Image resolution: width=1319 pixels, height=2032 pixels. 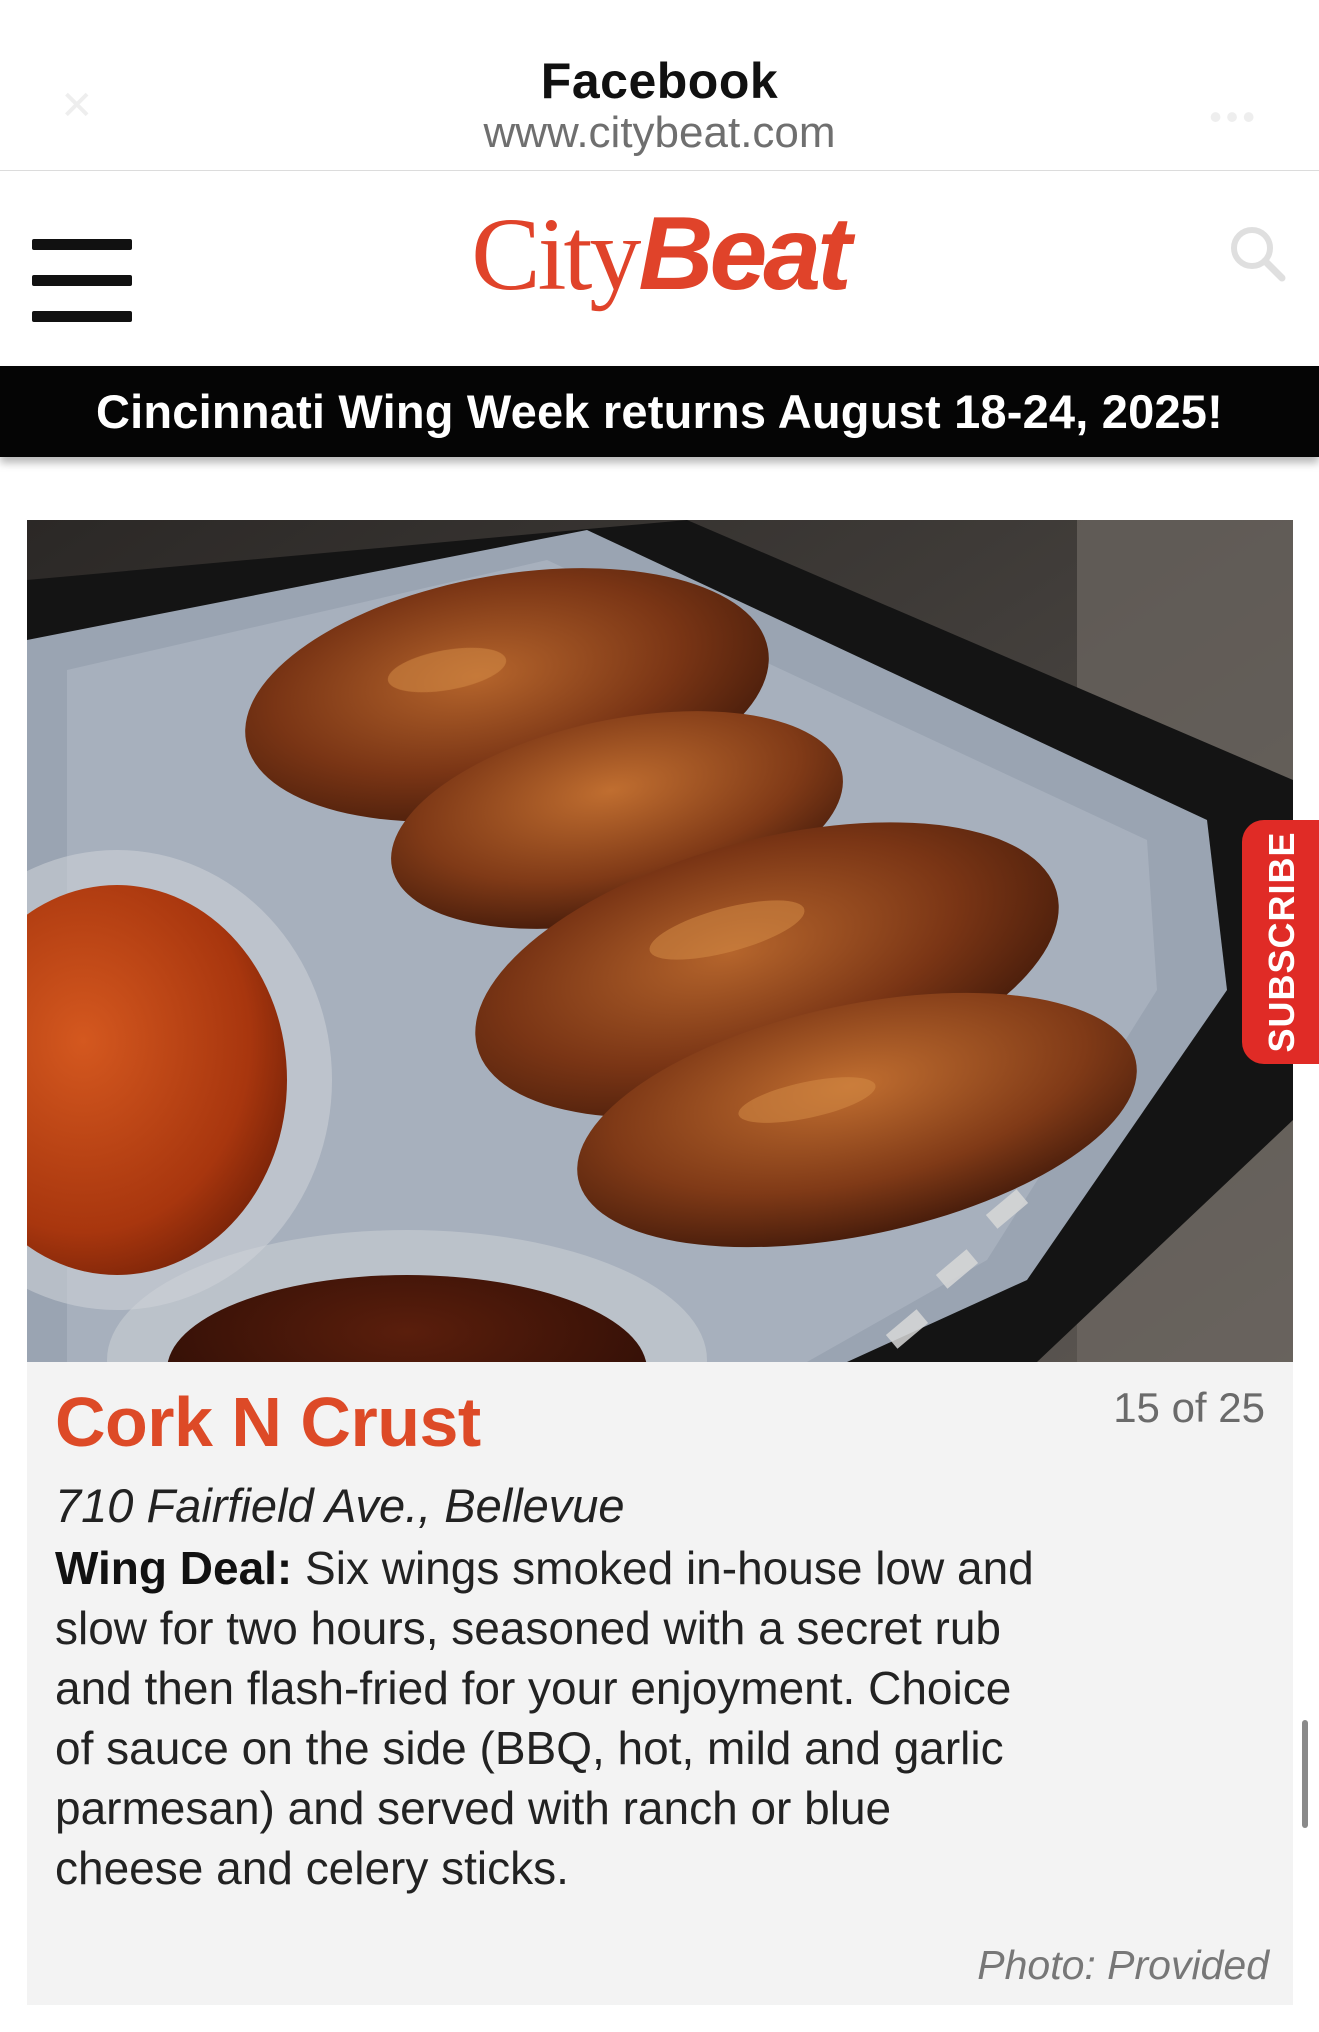 What do you see at coordinates (556, 254) in the screenshot?
I see `logo-city-text: City` at bounding box center [556, 254].